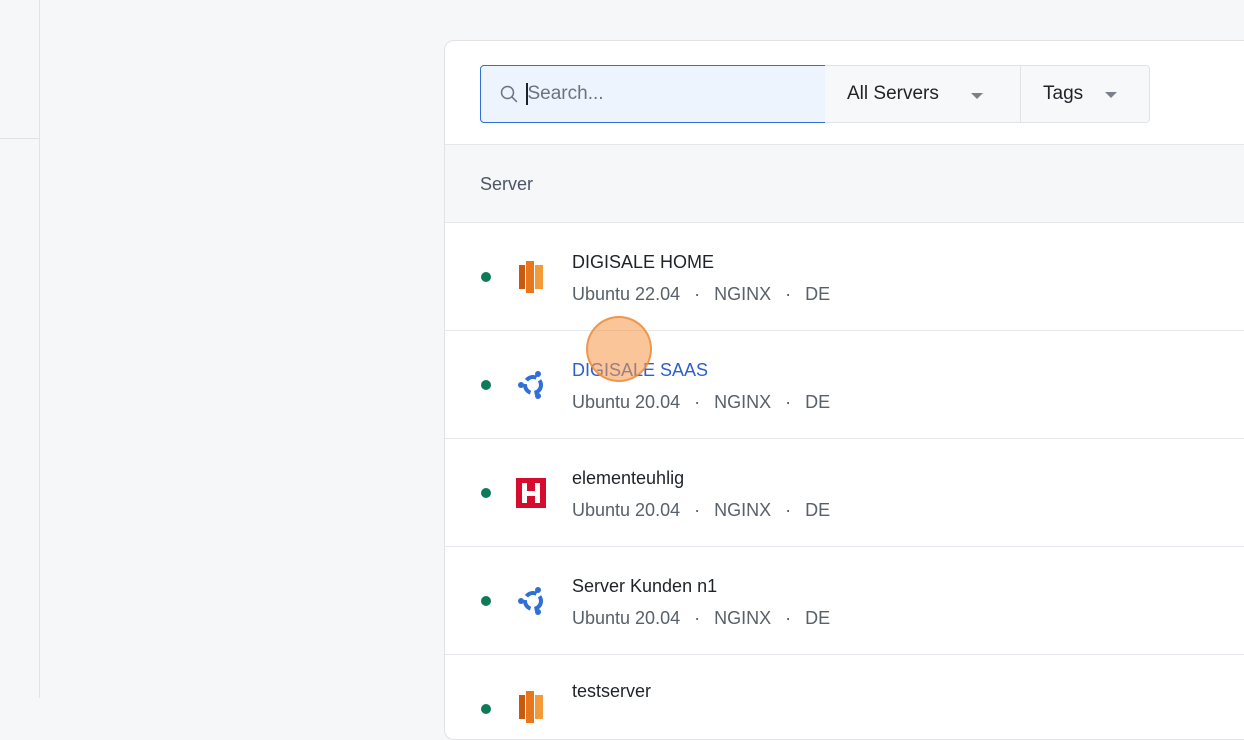 The height and width of the screenshot is (740, 1244). I want to click on server-row: Server Kunden n1 Ubuntu 20.04 · NGINX · DE, so click(844, 601).